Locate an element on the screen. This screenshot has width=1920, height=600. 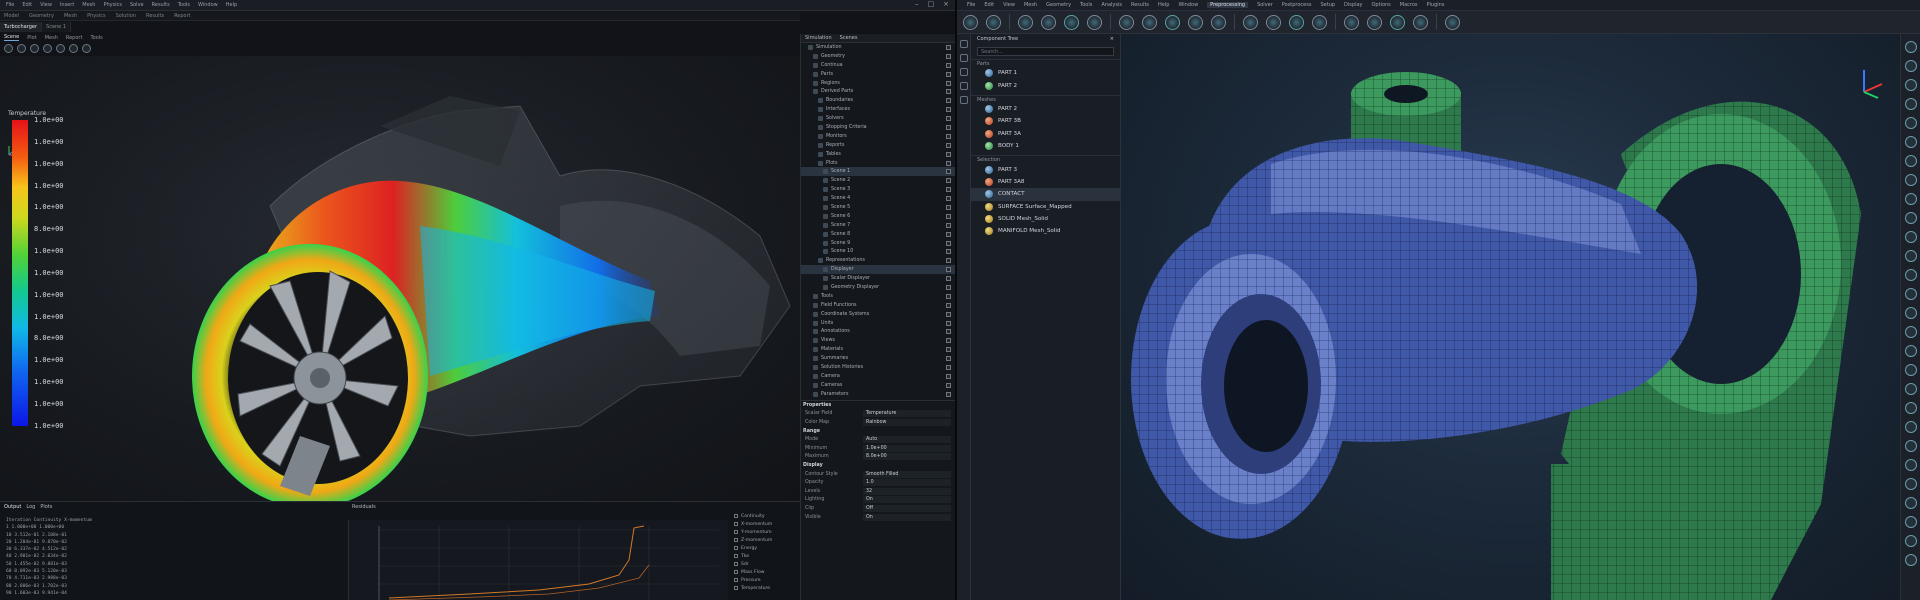
property-value: Smooth Filled is located at coordinates (907, 474).